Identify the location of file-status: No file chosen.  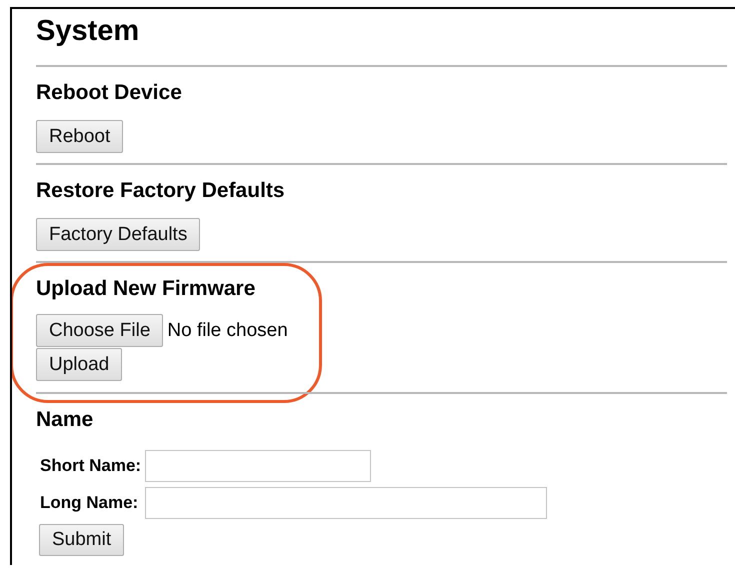
(227, 331).